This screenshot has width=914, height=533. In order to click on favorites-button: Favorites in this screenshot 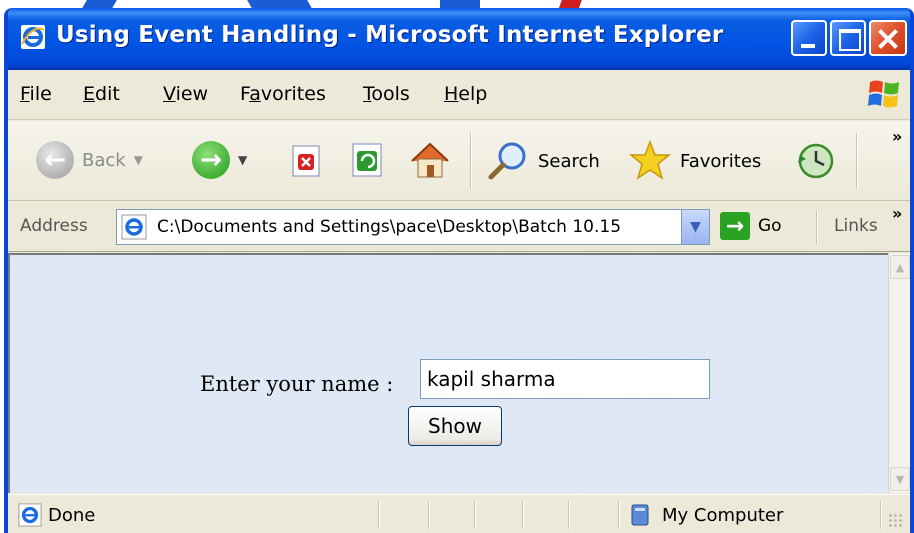, I will do `click(694, 161)`.